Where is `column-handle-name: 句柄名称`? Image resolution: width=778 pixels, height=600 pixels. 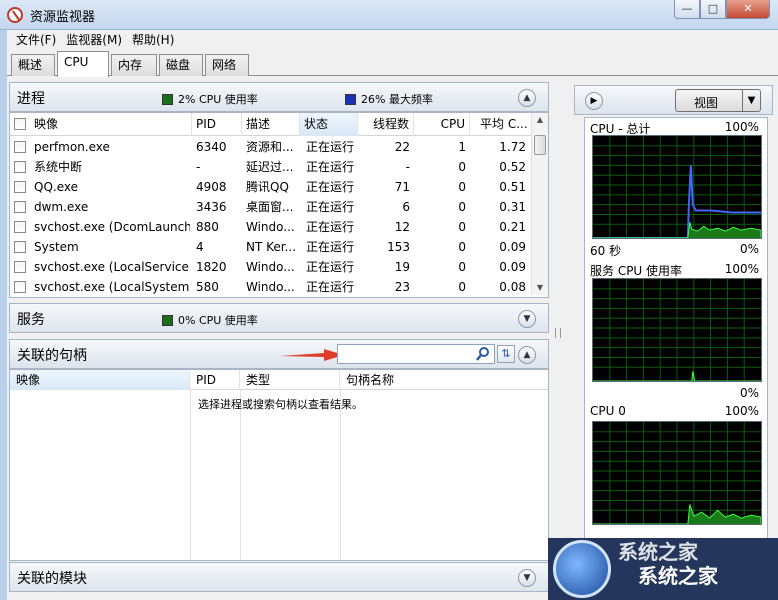 column-handle-name: 句柄名称 is located at coordinates (444, 380).